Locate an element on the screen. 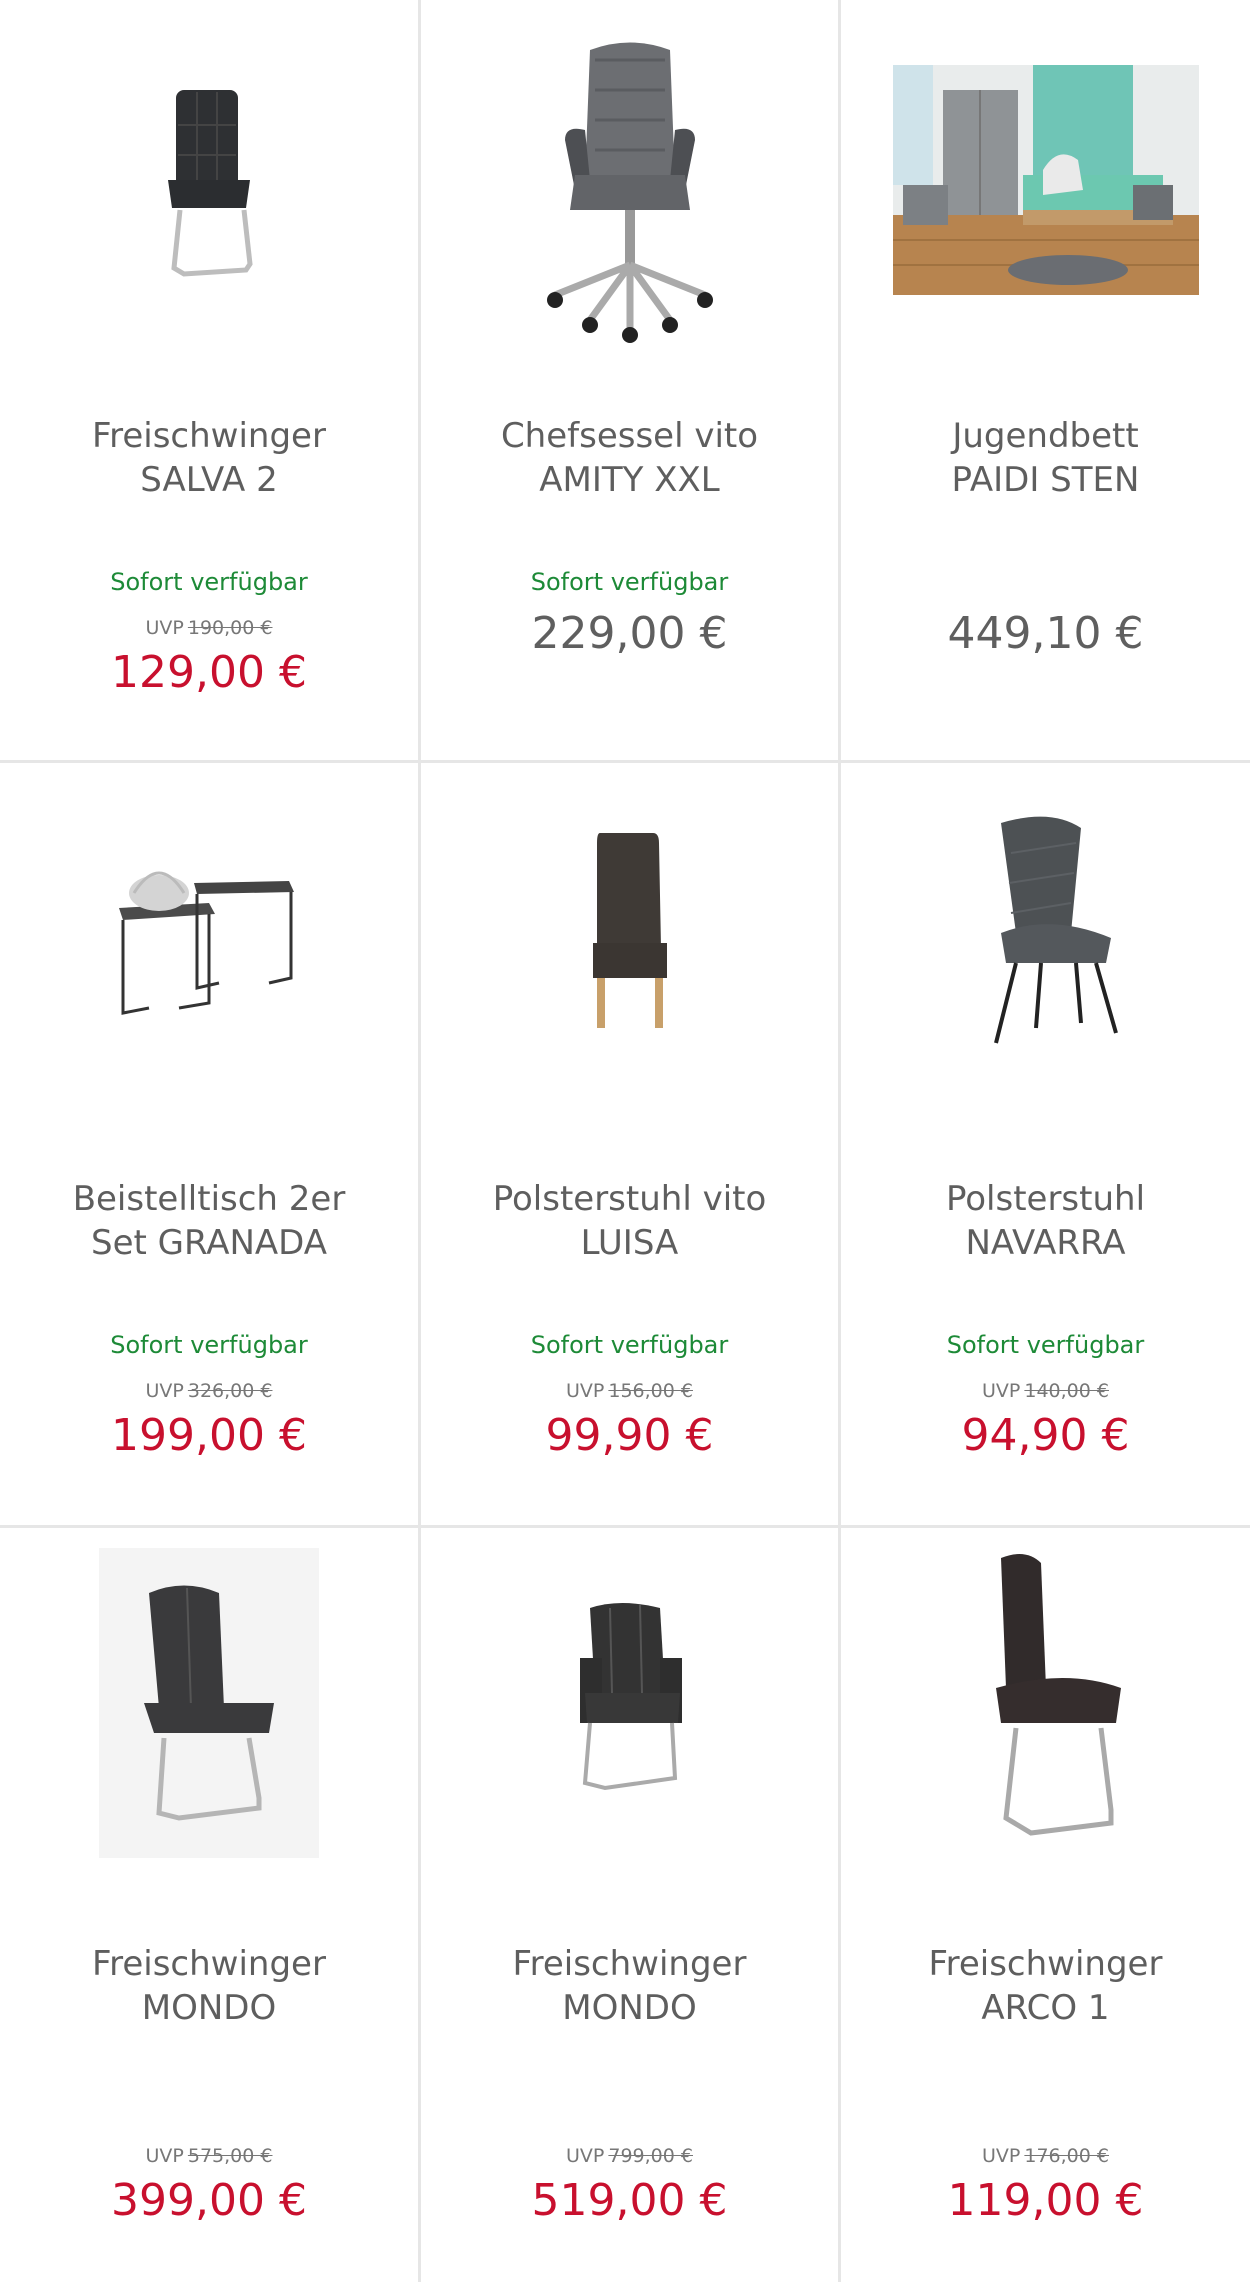 This screenshot has width=1250, height=2282. uvp-line: UVP 140,00 € is located at coordinates (1045, 1391).